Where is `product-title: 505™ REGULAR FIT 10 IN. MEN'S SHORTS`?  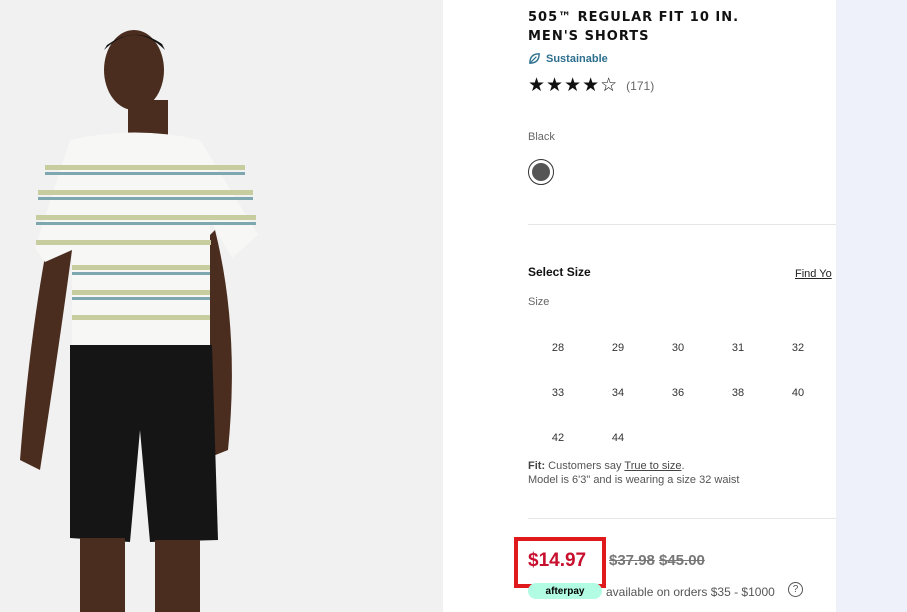
product-title: 505™ REGULAR FIT 10 IN. MEN'S SHORTS is located at coordinates (658, 27).